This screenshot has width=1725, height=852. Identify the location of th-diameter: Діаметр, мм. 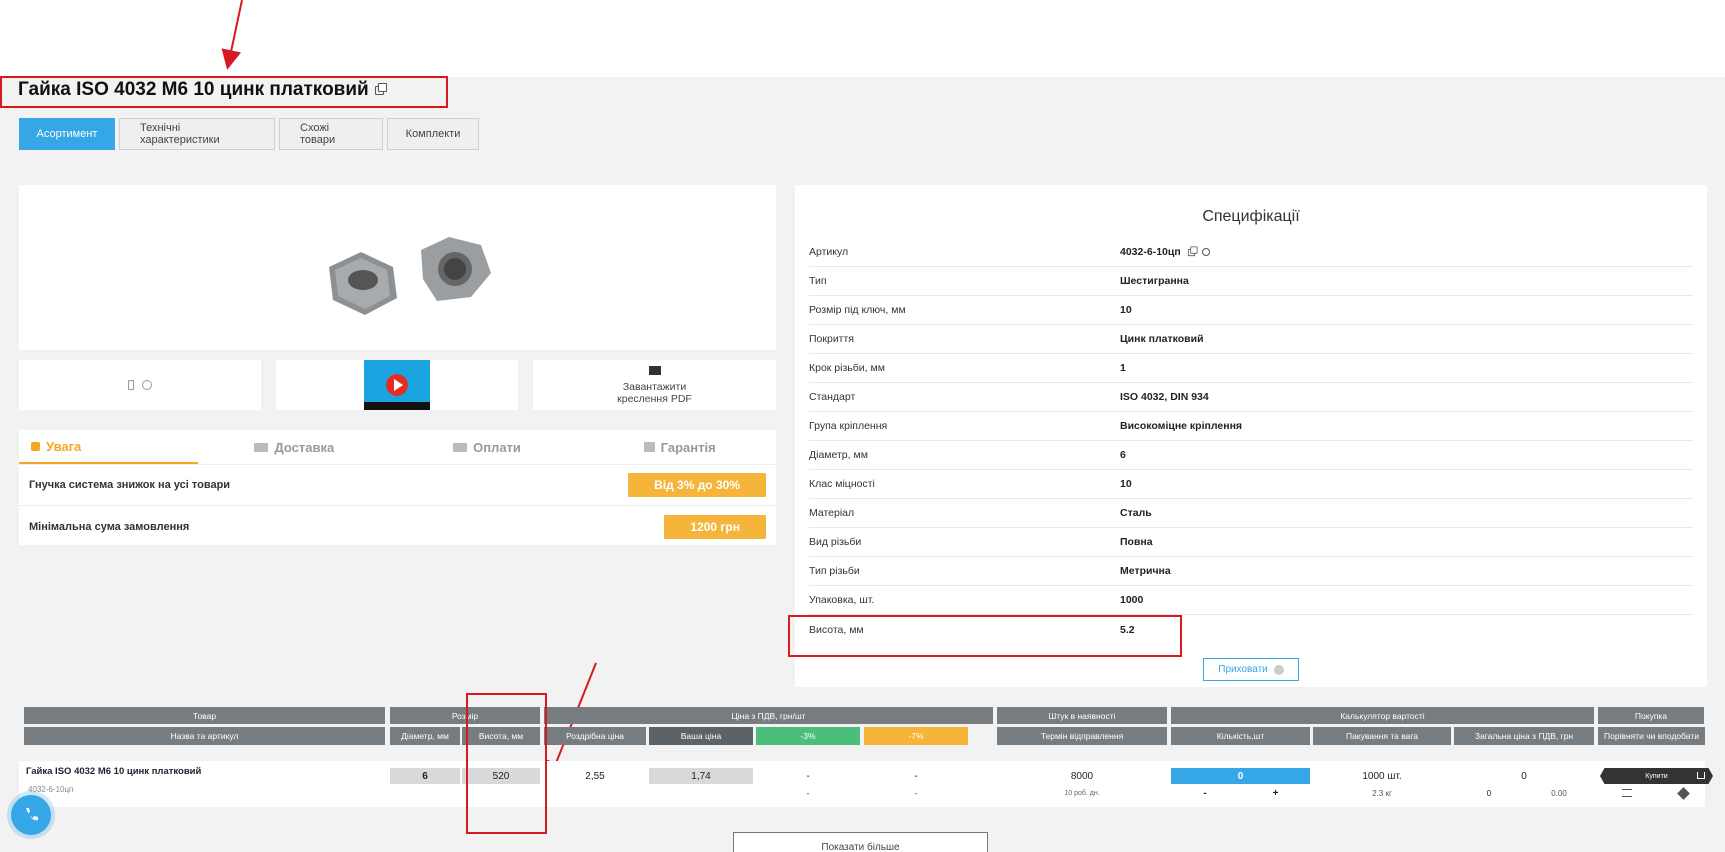
(425, 736).